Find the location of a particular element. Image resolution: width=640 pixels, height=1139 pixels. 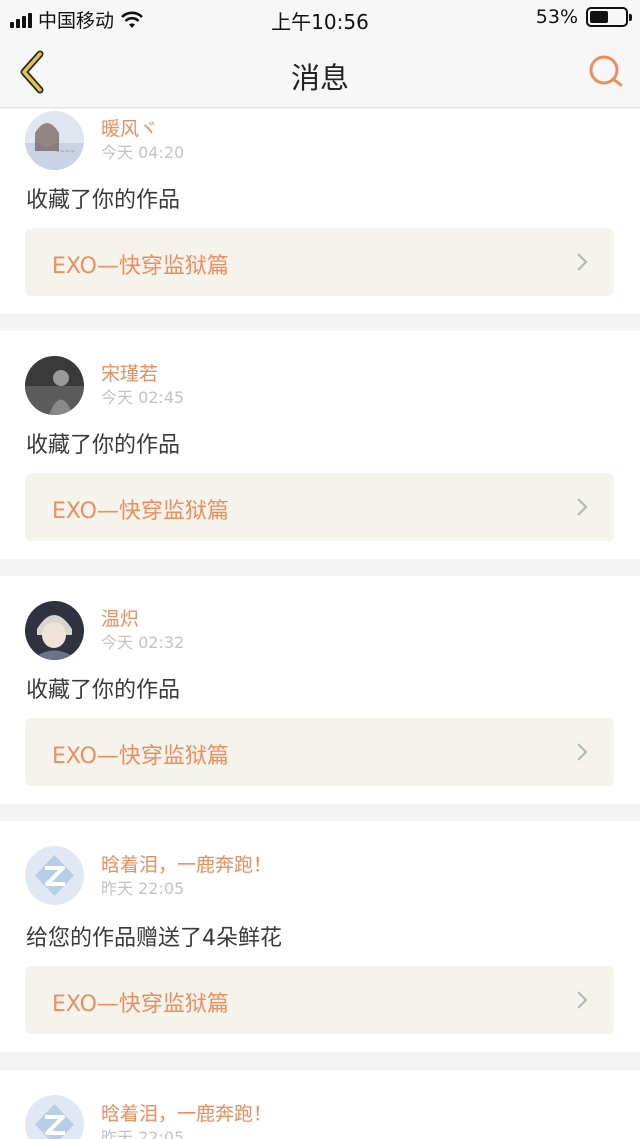

battery-percent: 53% is located at coordinates (556, 17).